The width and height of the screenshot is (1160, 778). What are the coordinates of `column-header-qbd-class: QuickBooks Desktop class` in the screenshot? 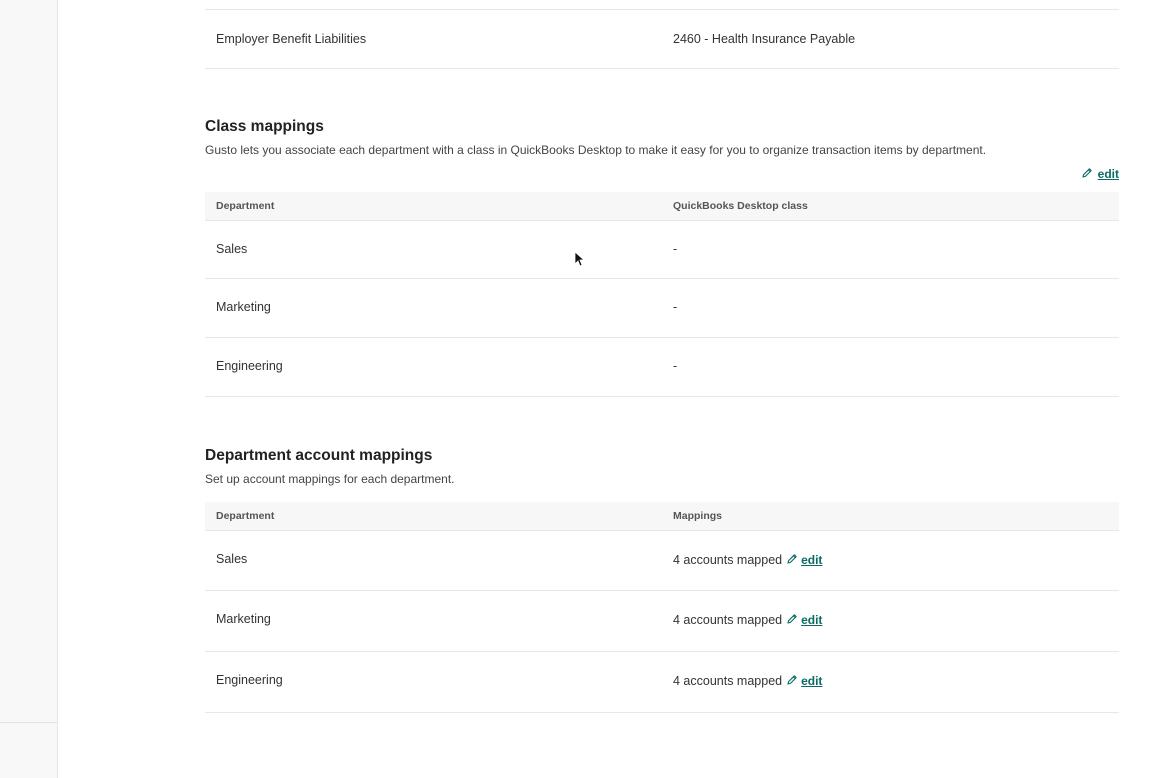 It's located at (740, 206).